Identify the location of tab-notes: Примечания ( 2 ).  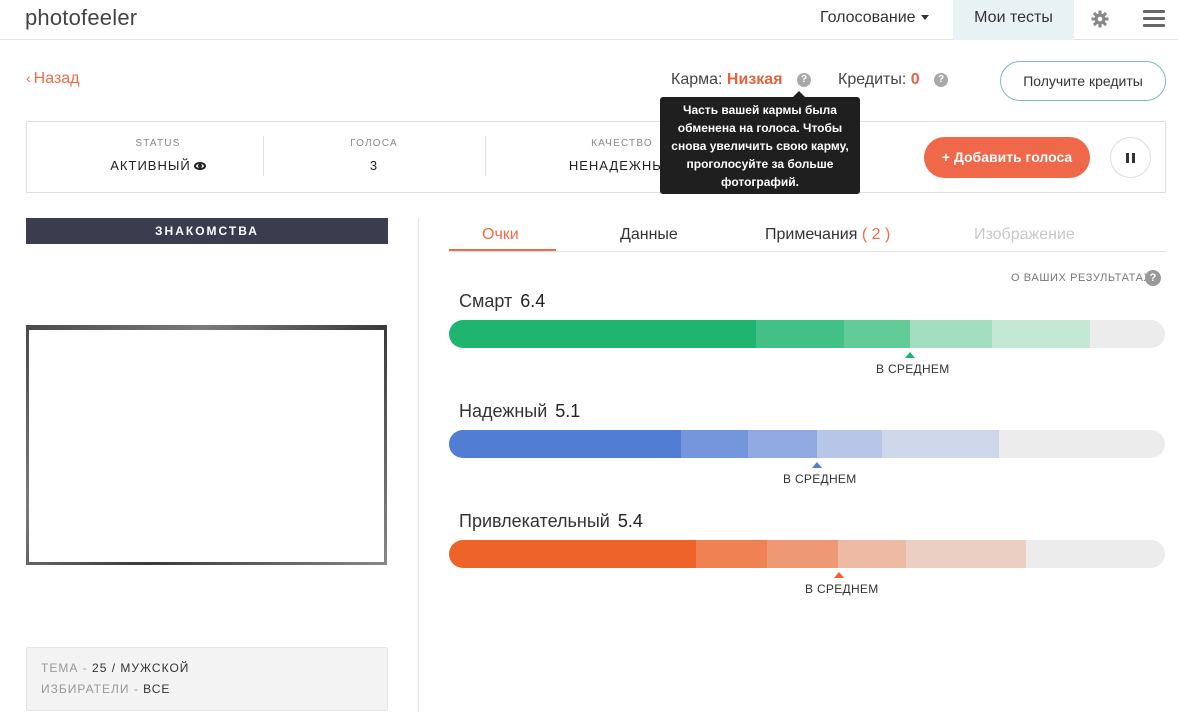
(827, 235).